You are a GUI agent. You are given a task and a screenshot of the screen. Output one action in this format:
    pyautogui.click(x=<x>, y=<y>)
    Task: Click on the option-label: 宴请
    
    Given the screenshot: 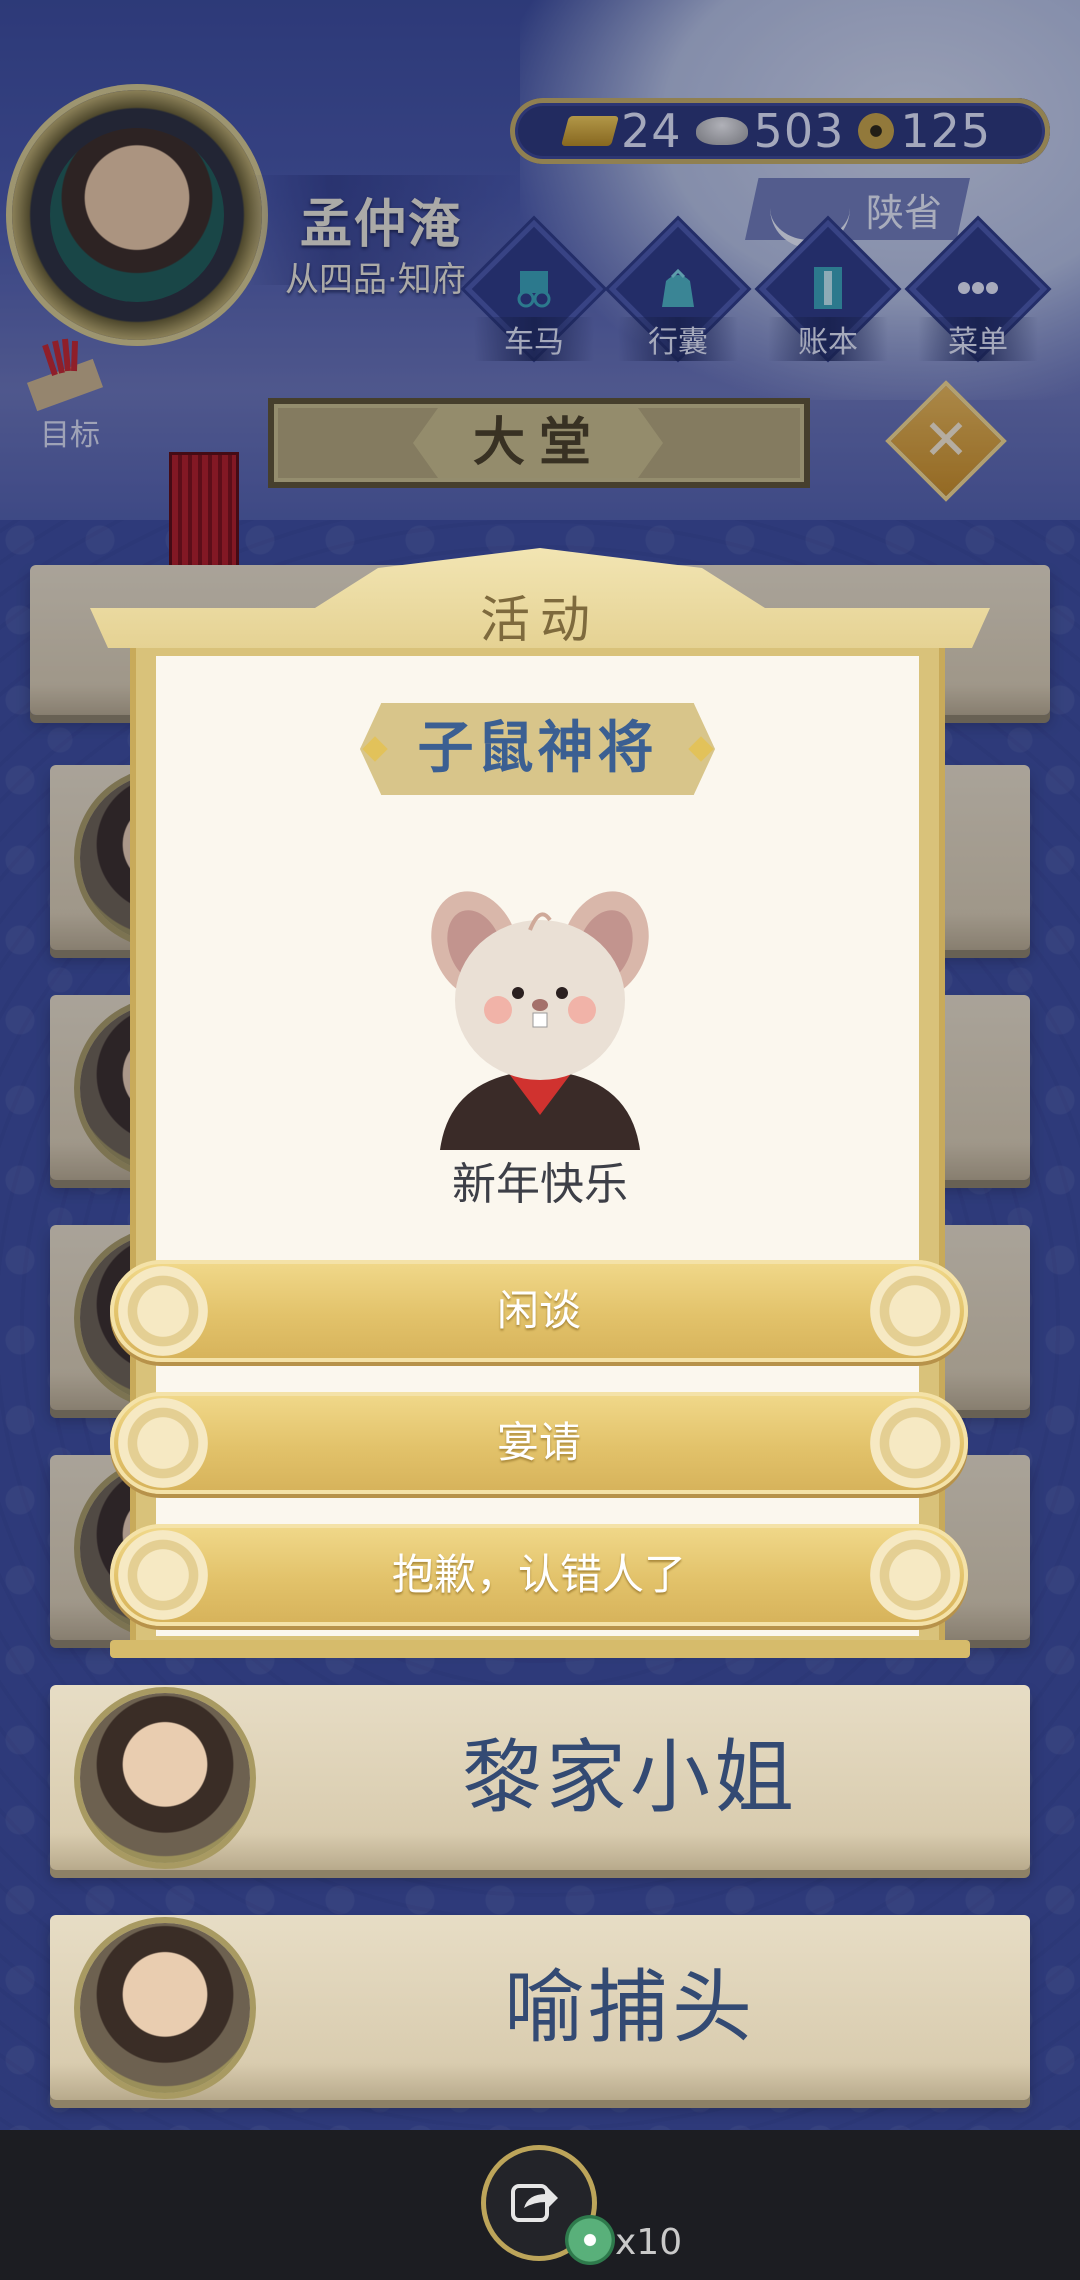 What is the action you would take?
    pyautogui.click(x=538, y=1442)
    